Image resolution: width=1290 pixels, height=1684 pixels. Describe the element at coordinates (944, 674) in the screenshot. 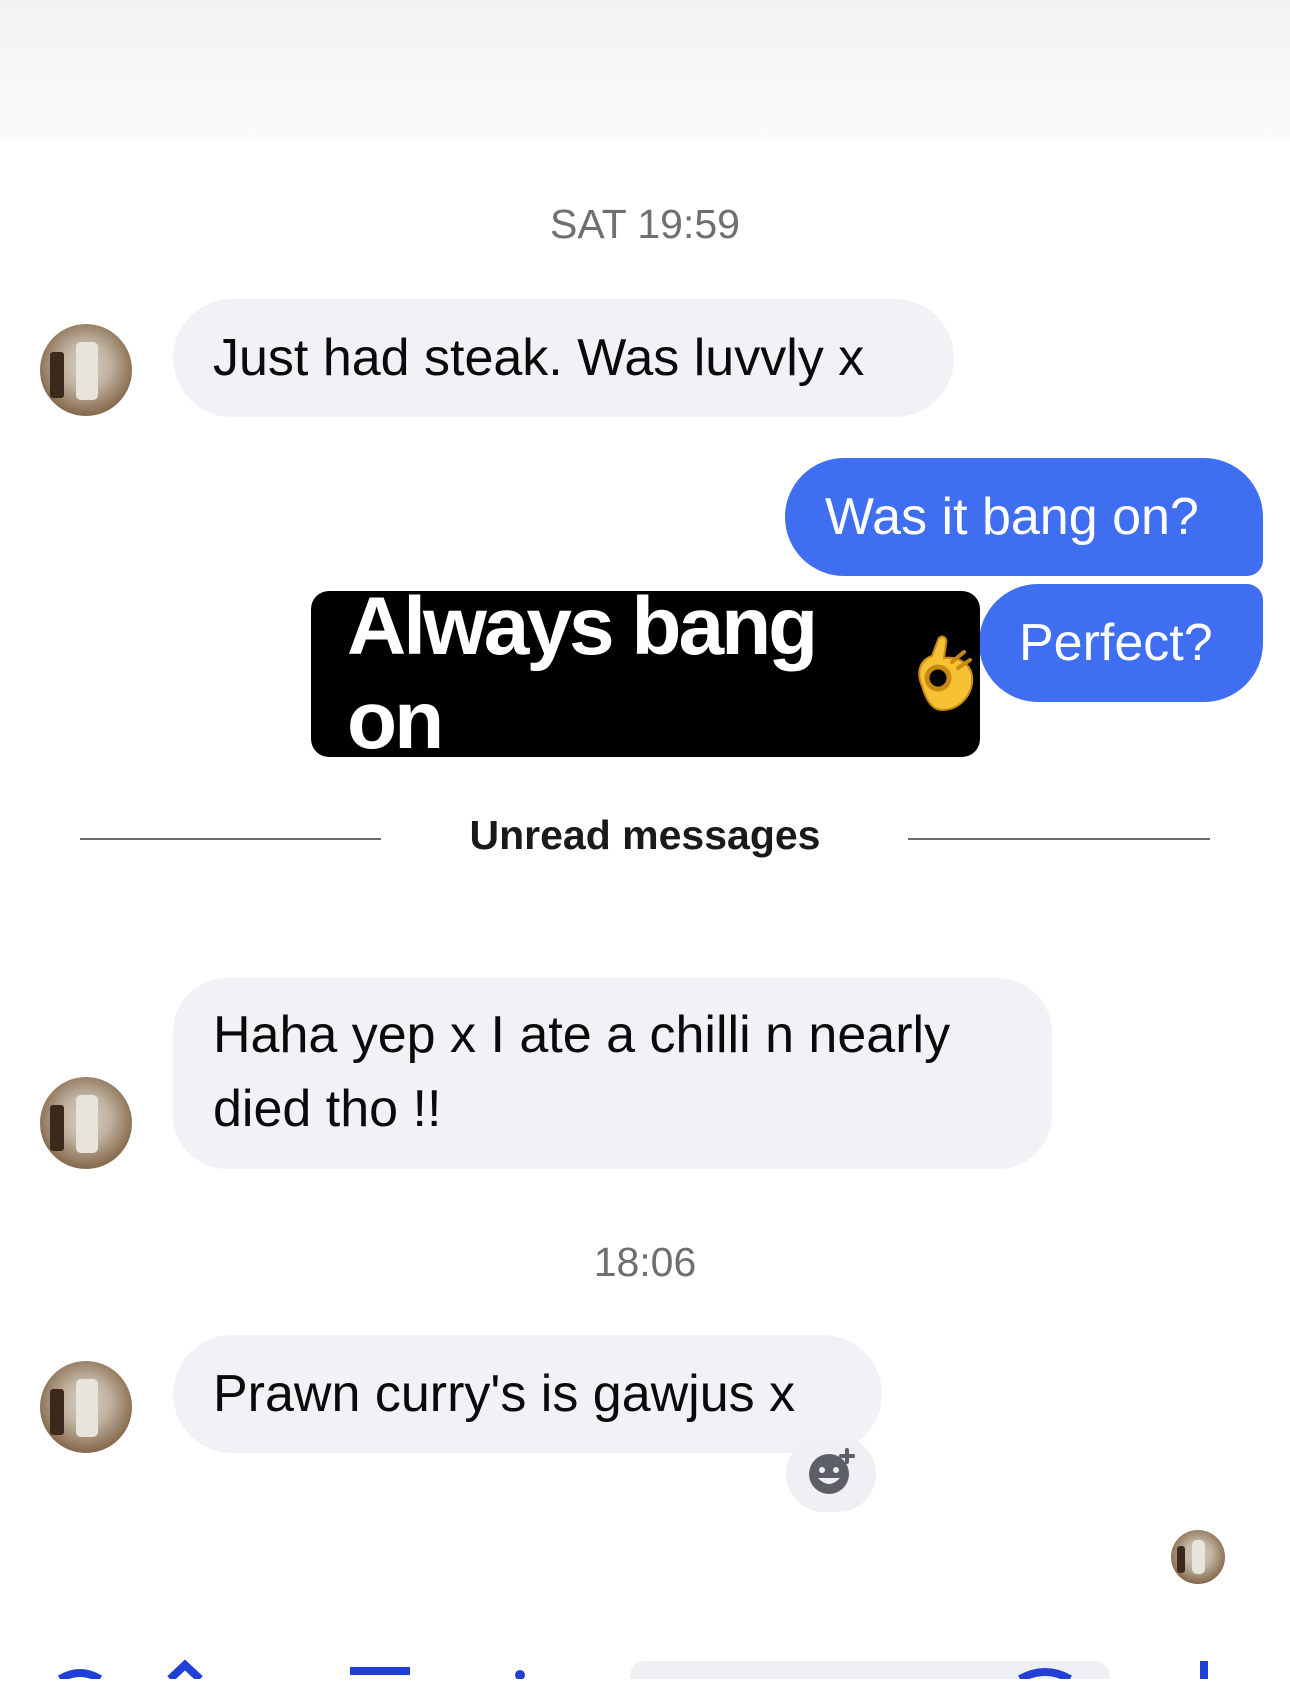

I see `ok-hand-emoji-icon` at that location.